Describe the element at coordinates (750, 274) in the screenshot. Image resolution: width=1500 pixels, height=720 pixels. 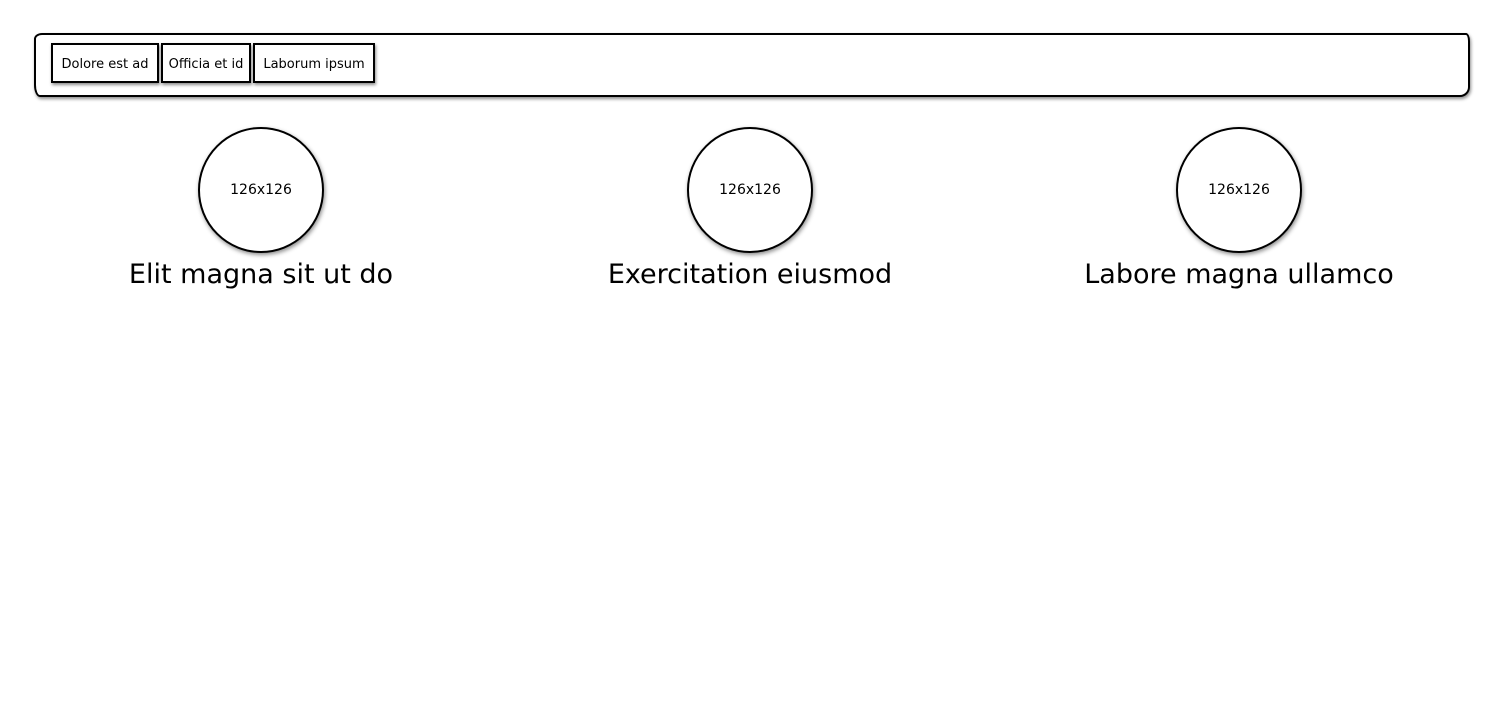
I see `card-title: Exercitation eiusmod` at that location.